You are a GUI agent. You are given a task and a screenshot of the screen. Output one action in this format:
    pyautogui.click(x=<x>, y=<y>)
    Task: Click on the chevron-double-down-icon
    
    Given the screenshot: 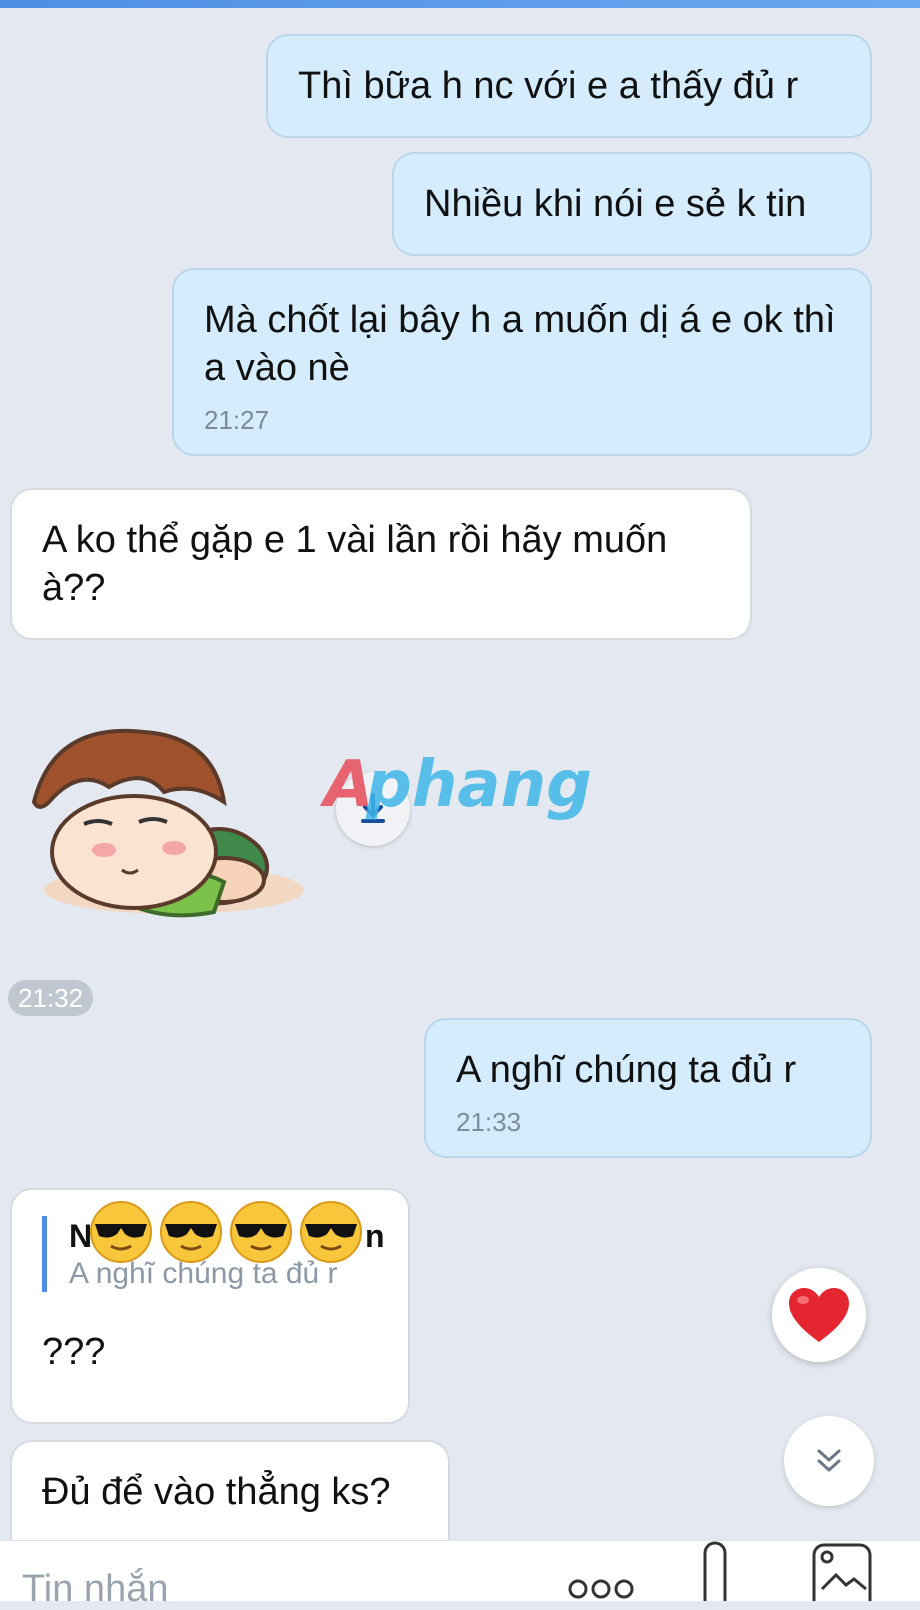 What is the action you would take?
    pyautogui.click(x=829, y=1460)
    